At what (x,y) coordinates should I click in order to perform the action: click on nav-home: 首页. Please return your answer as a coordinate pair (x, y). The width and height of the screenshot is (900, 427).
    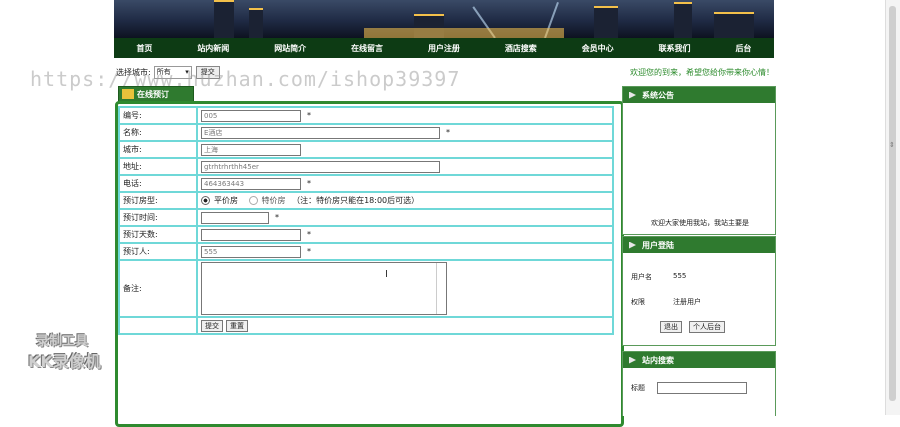
    Looking at the image, I should click on (144, 48).